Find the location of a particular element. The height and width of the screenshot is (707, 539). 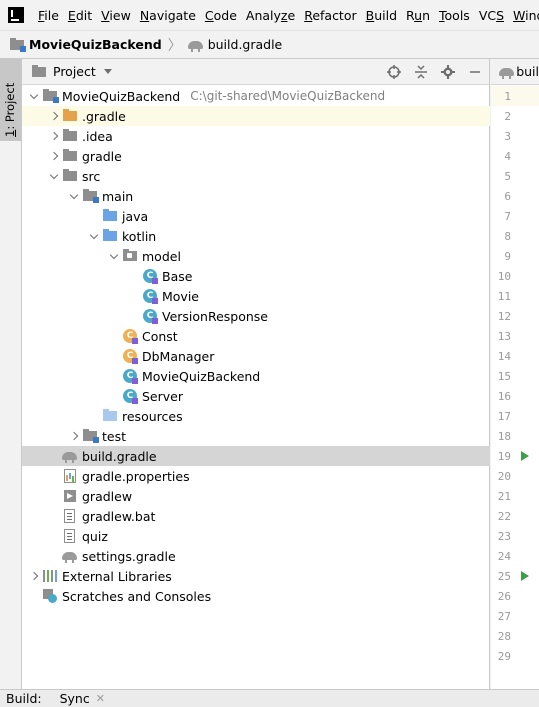

tree-item: C Const is located at coordinates (256, 336).